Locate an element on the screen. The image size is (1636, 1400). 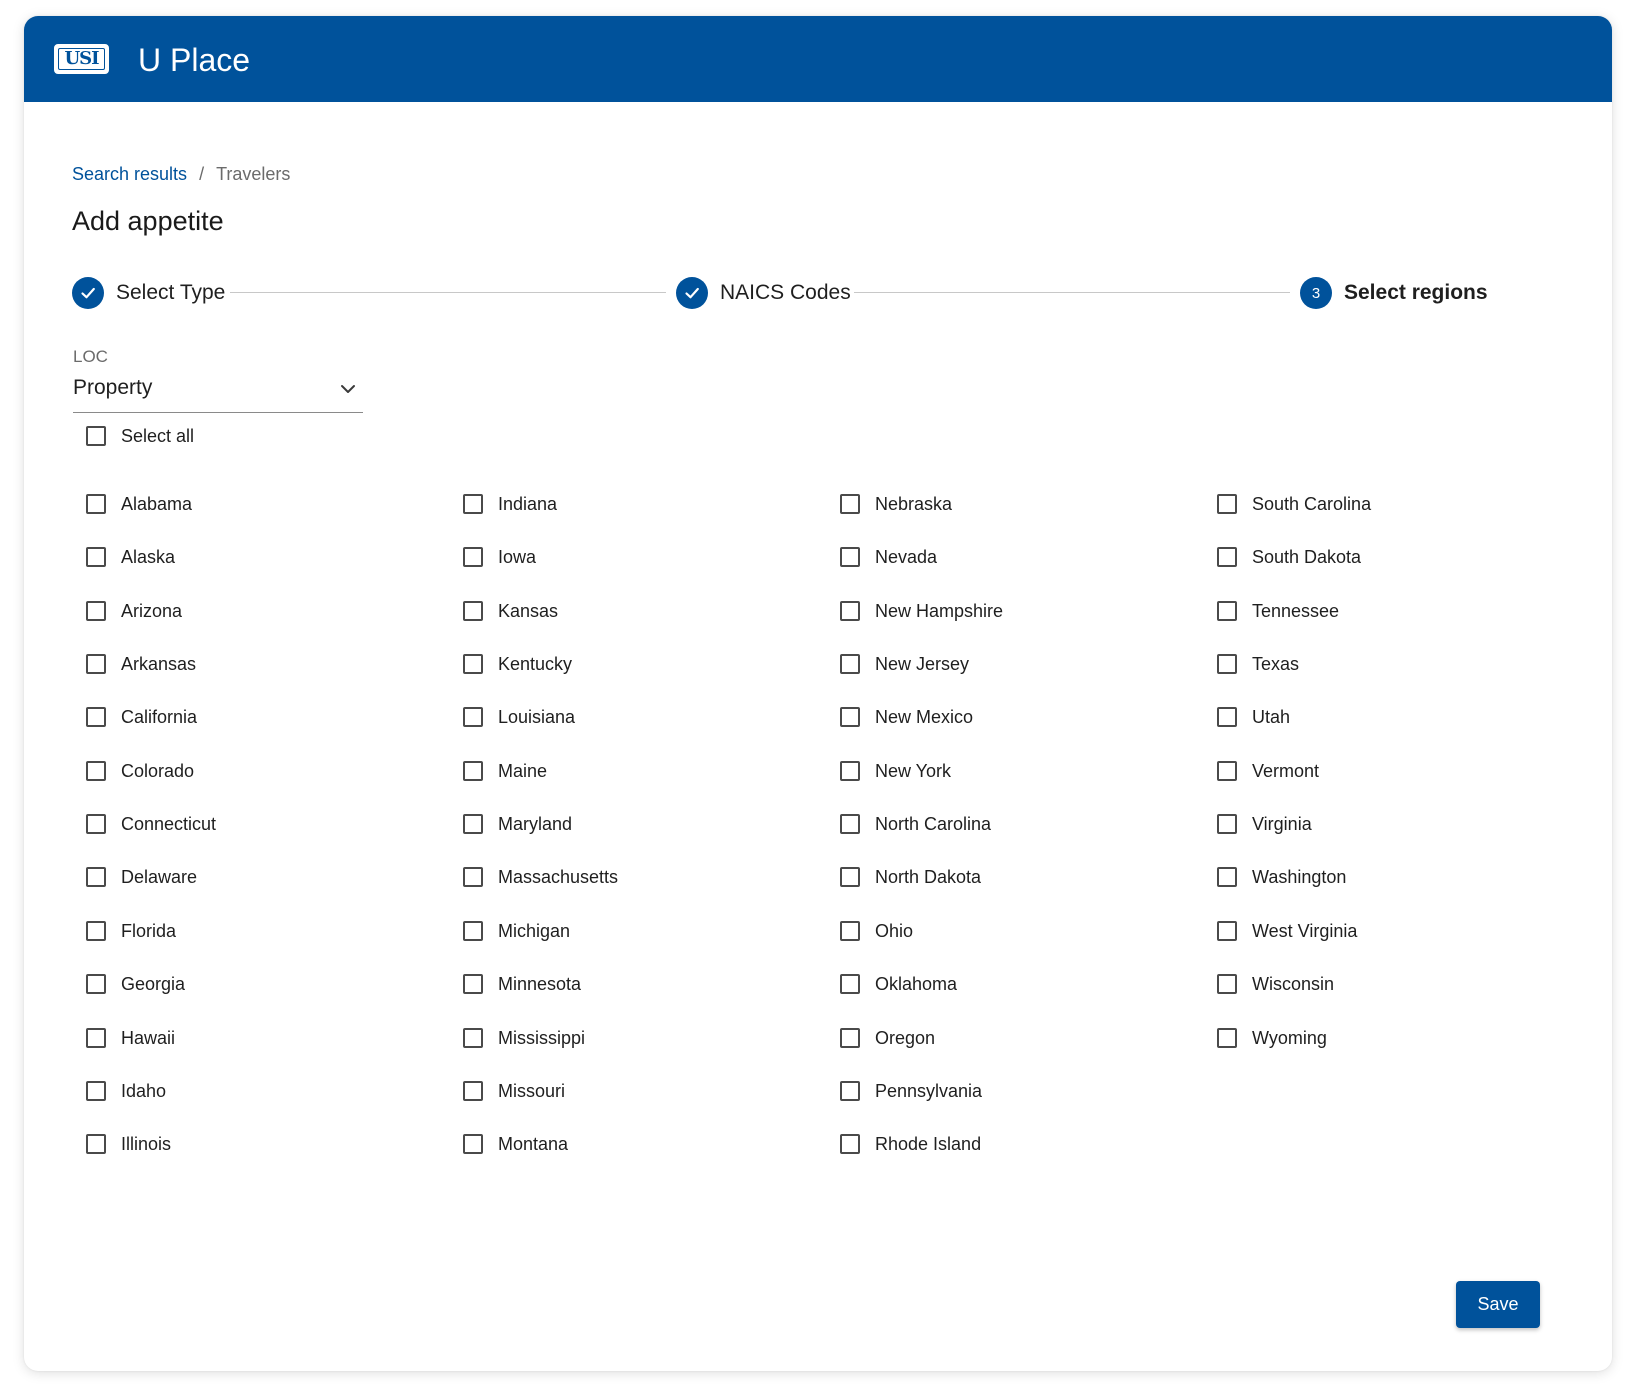
region-checkbox: Rhode Island is located at coordinates (910, 1144).